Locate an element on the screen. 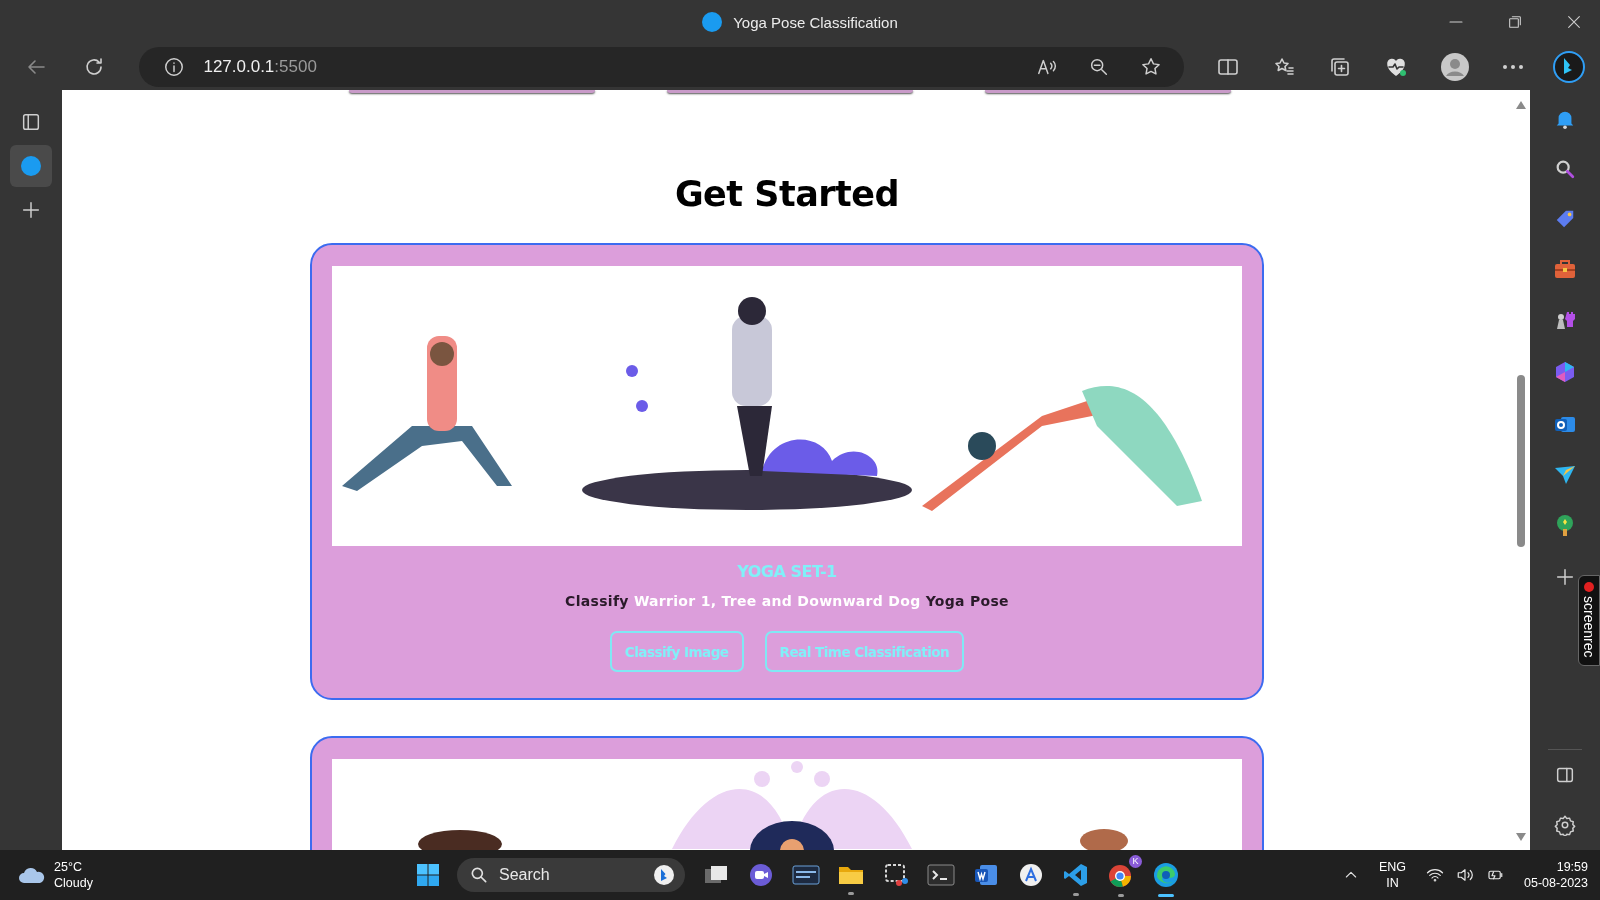 Image resolution: width=1600 pixels, height=900 pixels. clock-date: 05-08-2023 is located at coordinates (1556, 883).